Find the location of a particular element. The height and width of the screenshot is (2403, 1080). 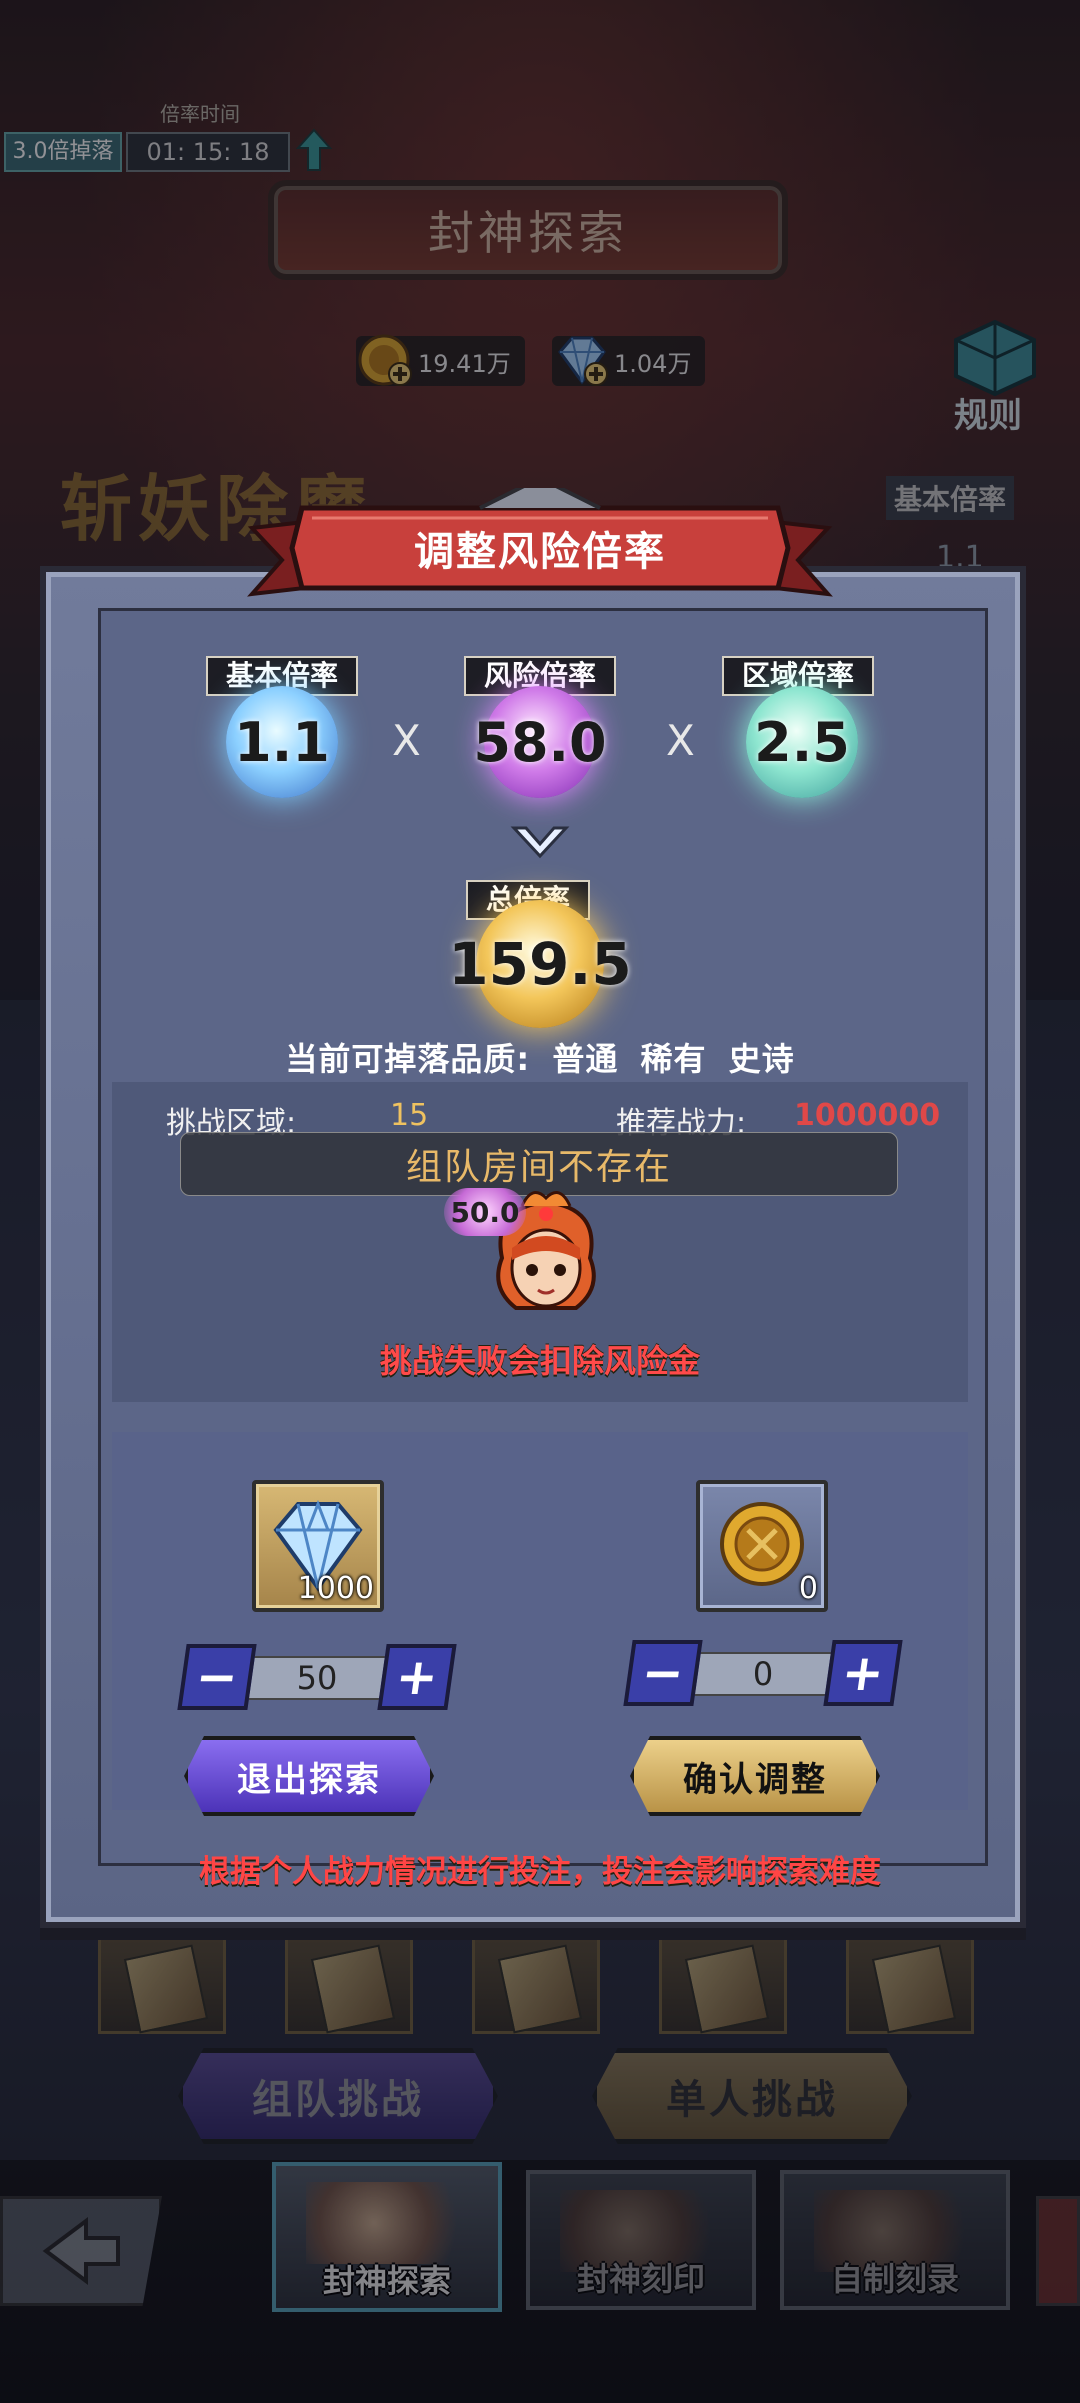

zone-rate-value: 2.5 is located at coordinates (802, 742).